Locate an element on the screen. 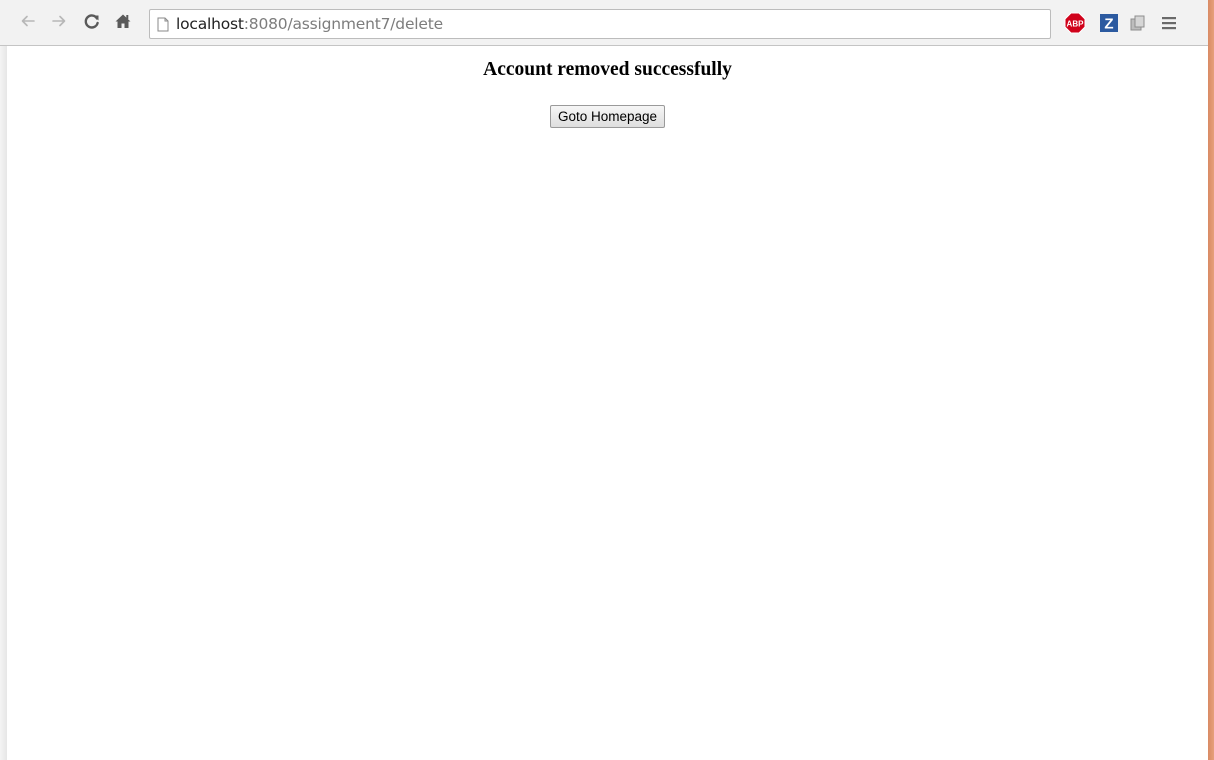 Image resolution: width=1214 pixels, height=760 pixels. adblock-label: ABP is located at coordinates (1076, 23).